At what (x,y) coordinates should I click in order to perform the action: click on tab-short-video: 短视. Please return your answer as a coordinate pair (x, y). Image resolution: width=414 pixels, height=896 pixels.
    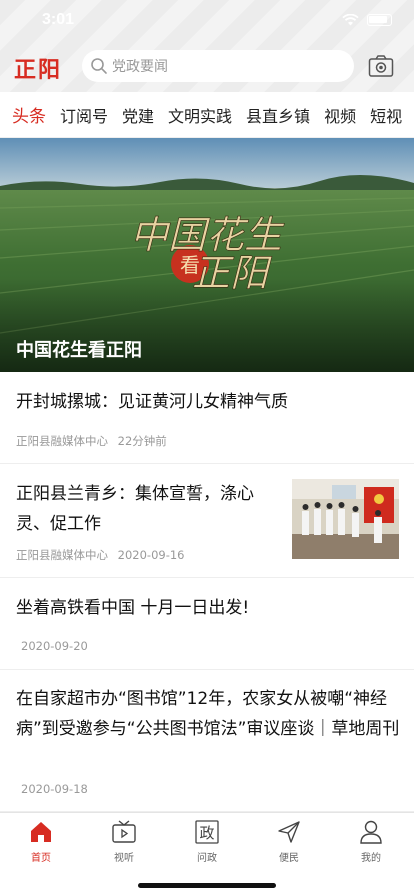
    Looking at the image, I should click on (386, 115).